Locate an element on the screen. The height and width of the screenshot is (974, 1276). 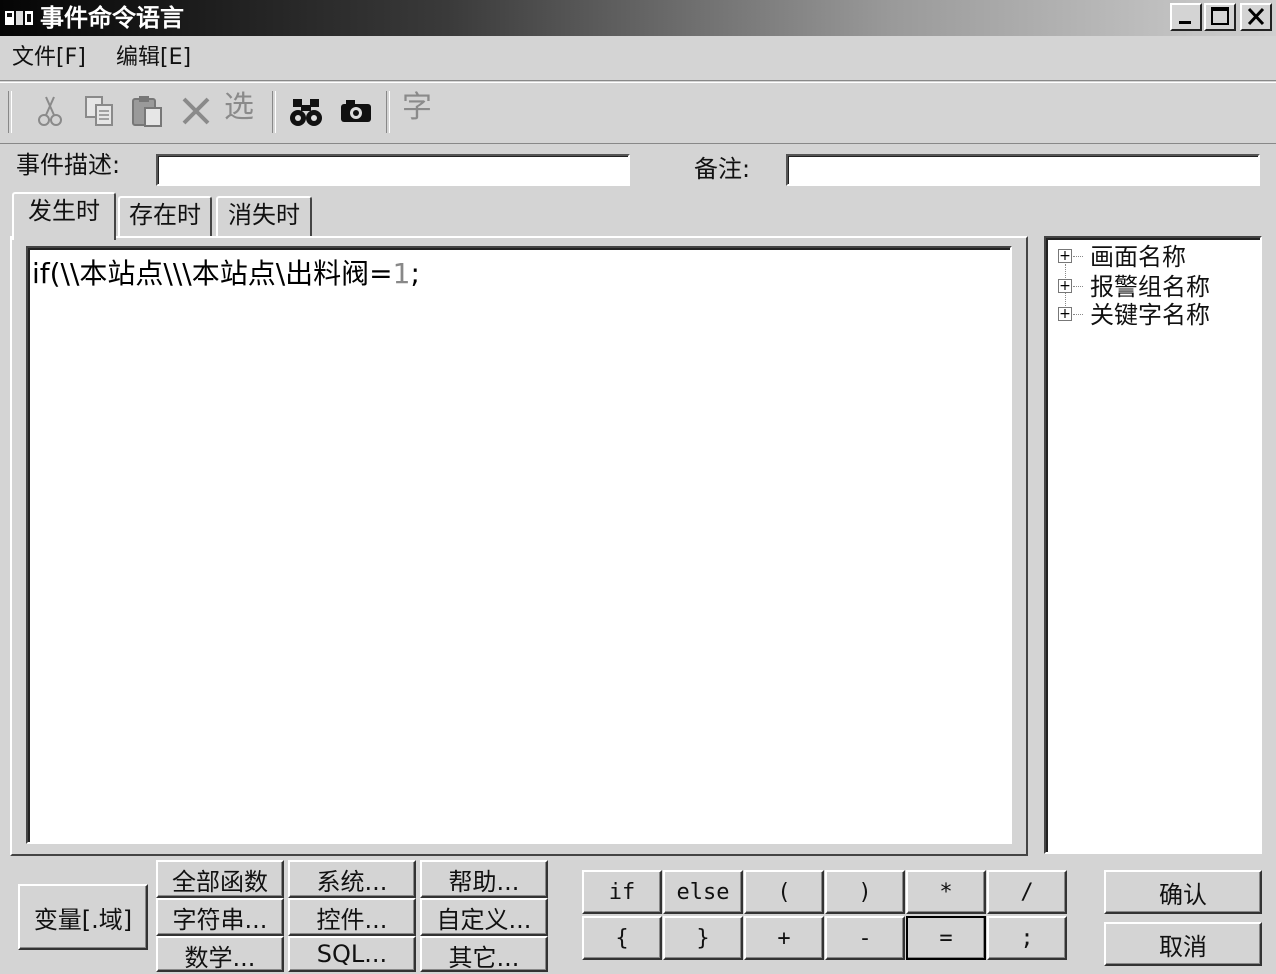
minimize-icon is located at coordinates (1185, 22).